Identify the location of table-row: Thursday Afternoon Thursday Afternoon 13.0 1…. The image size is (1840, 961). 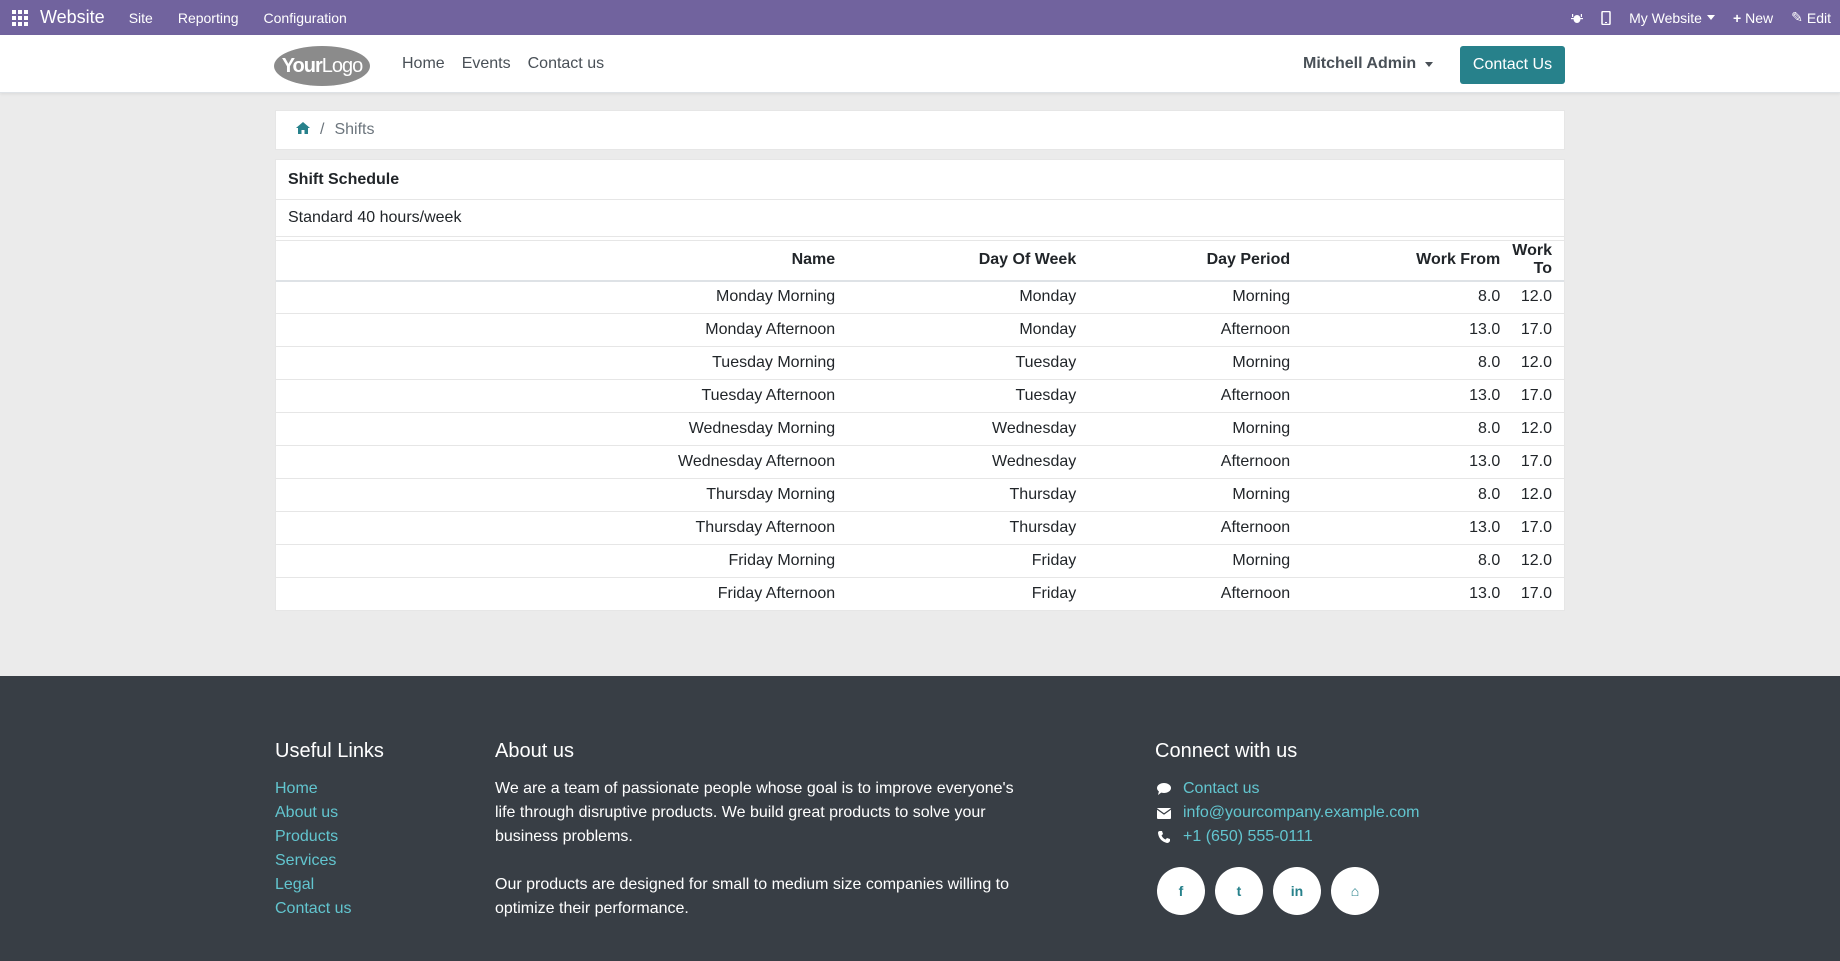
(920, 528).